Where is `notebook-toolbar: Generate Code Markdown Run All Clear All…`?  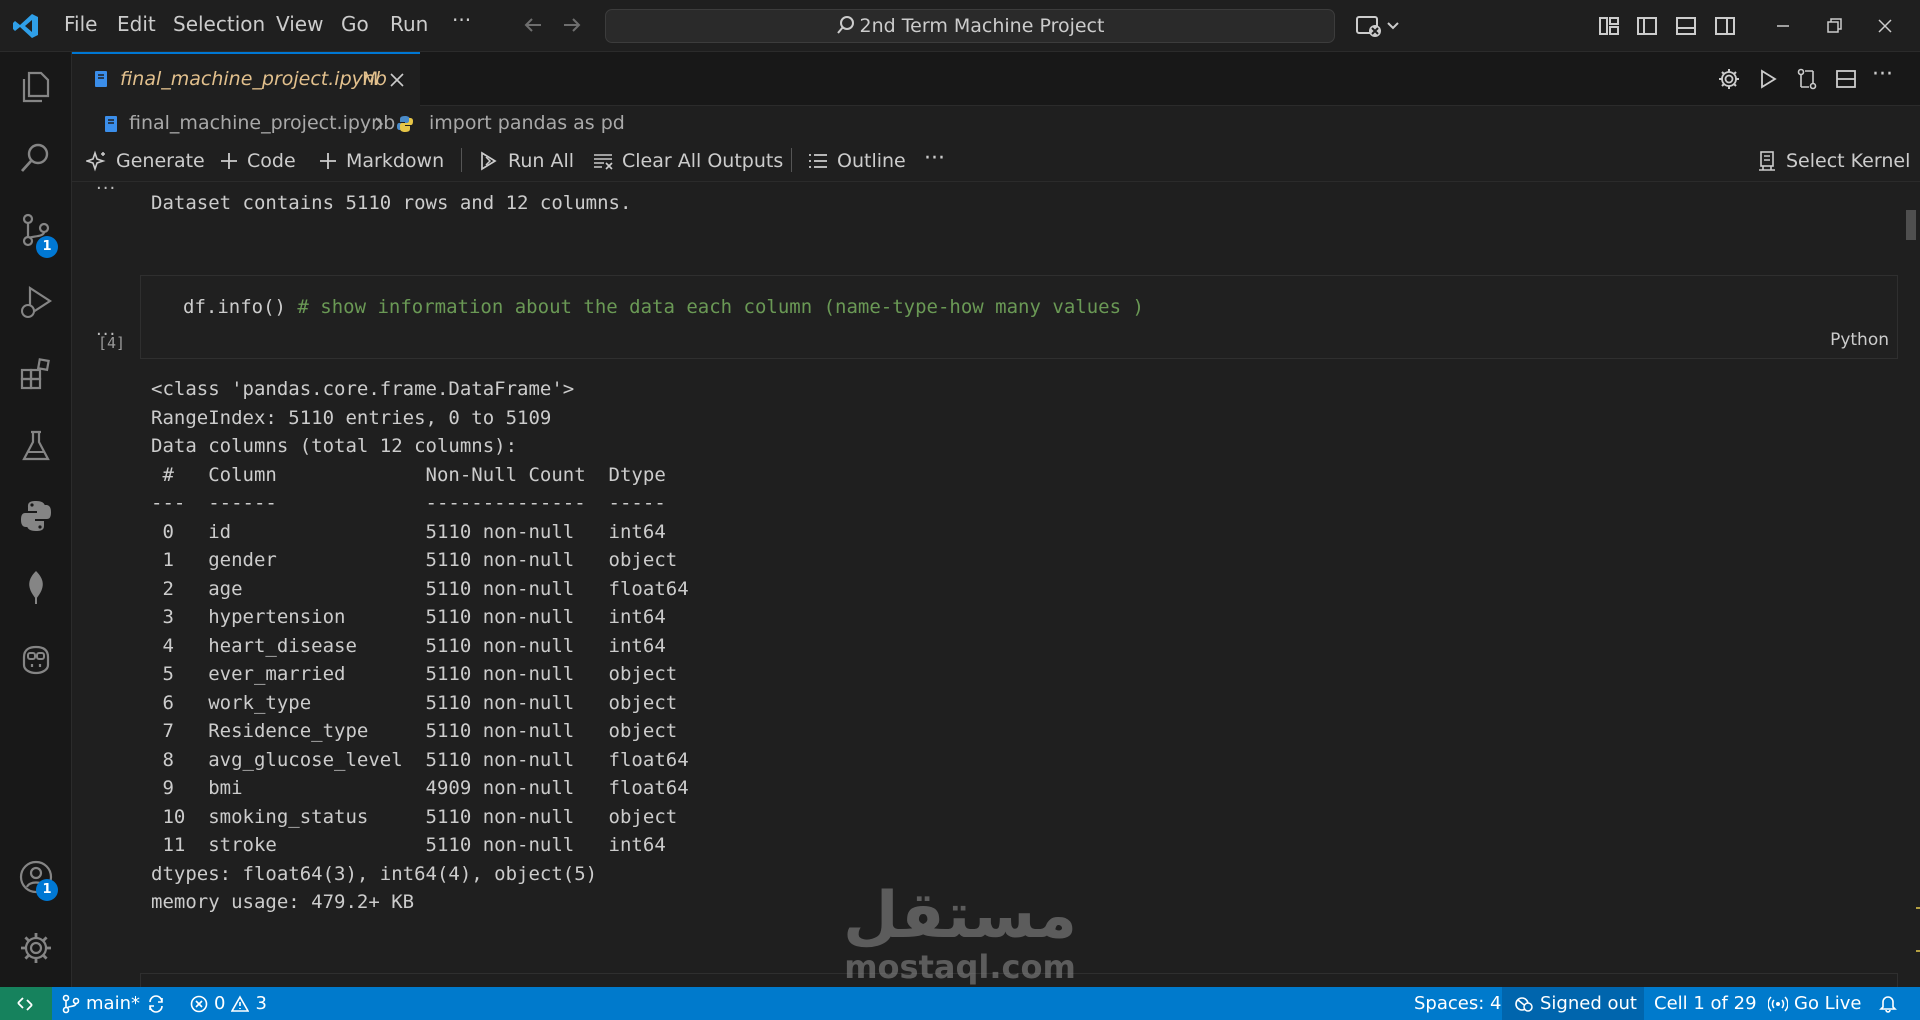 notebook-toolbar: Generate Code Markdown Run All Clear All… is located at coordinates (996, 162).